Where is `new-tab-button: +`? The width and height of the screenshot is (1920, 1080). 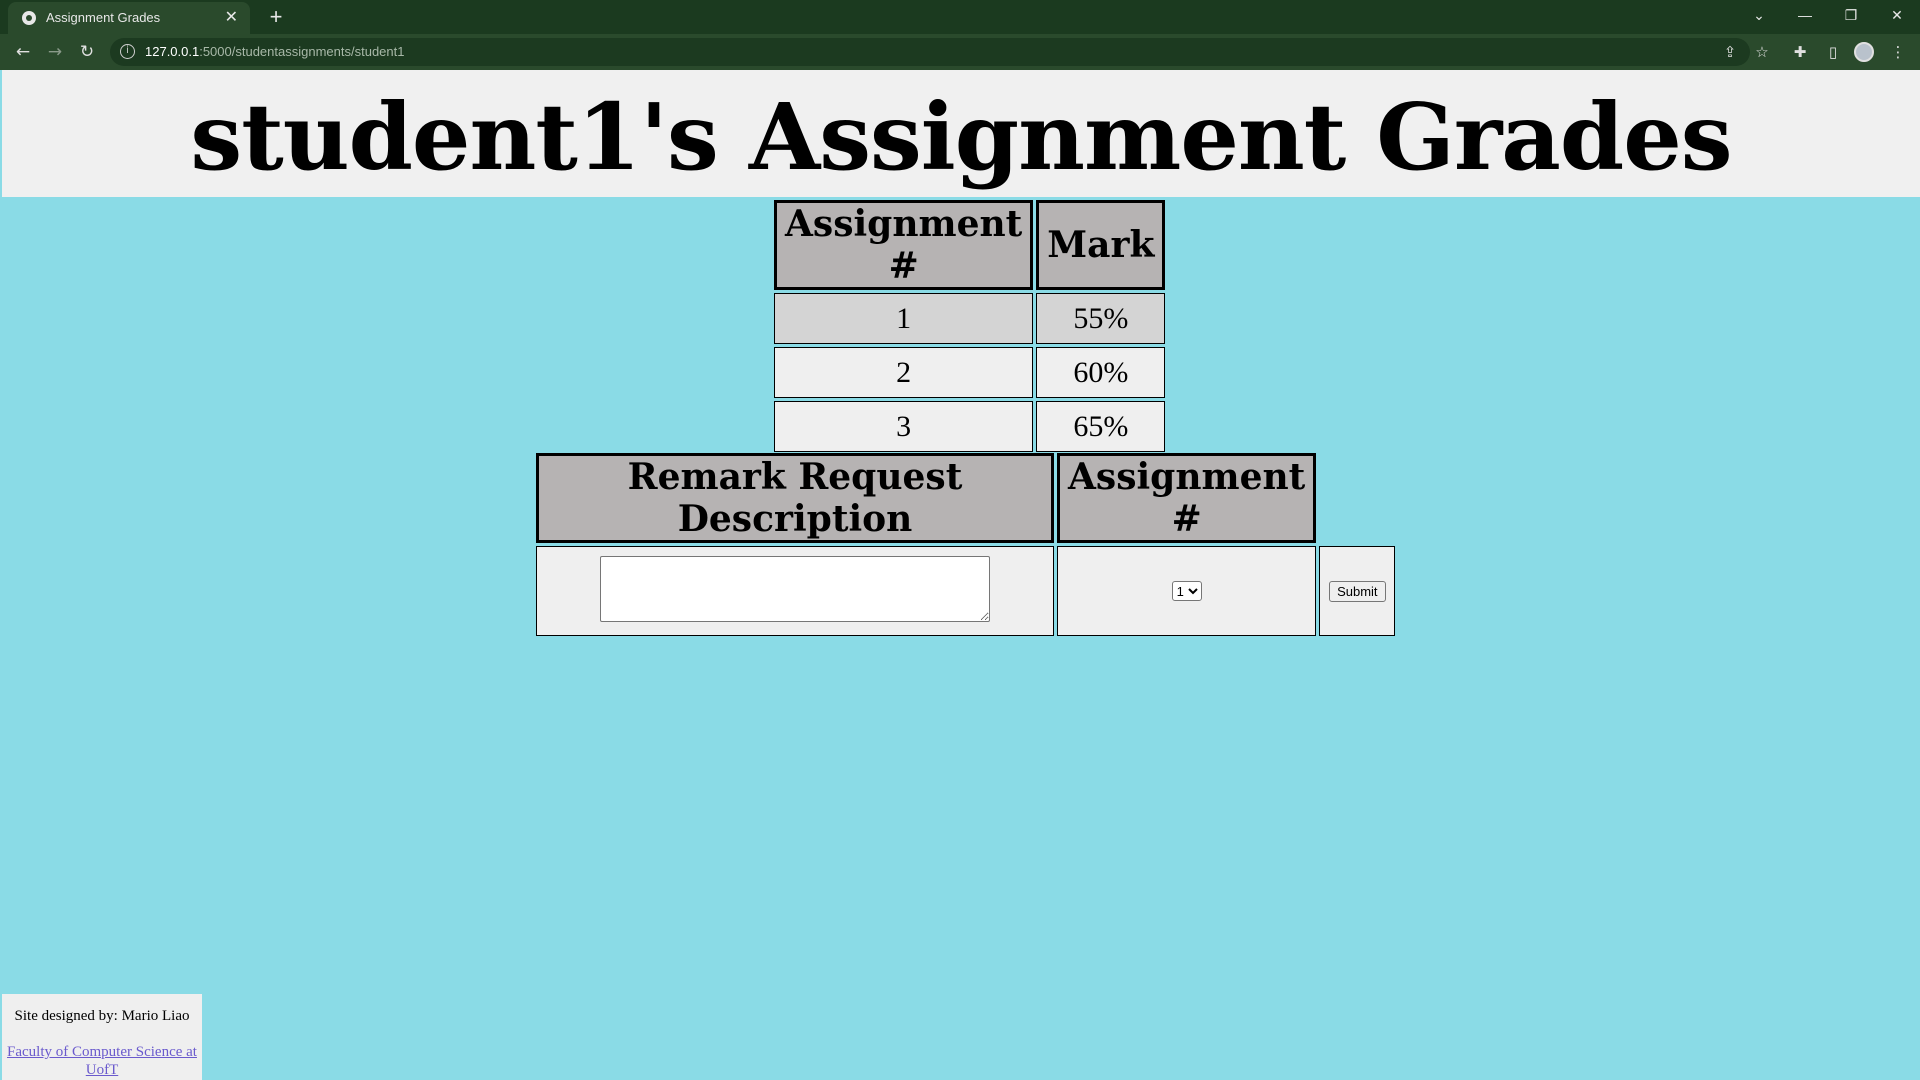
new-tab-button: + is located at coordinates (276, 17).